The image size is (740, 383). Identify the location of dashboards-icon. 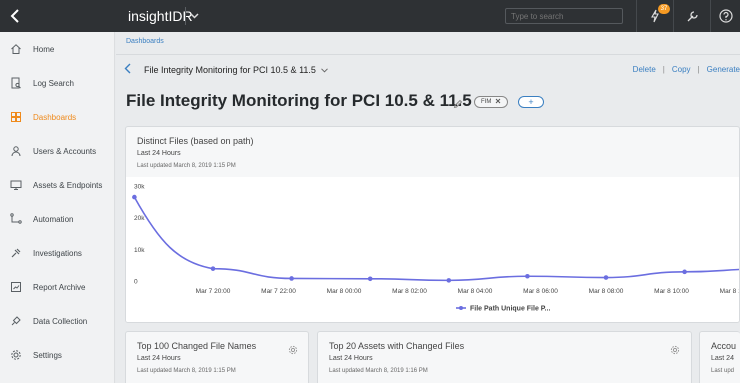
(16, 117).